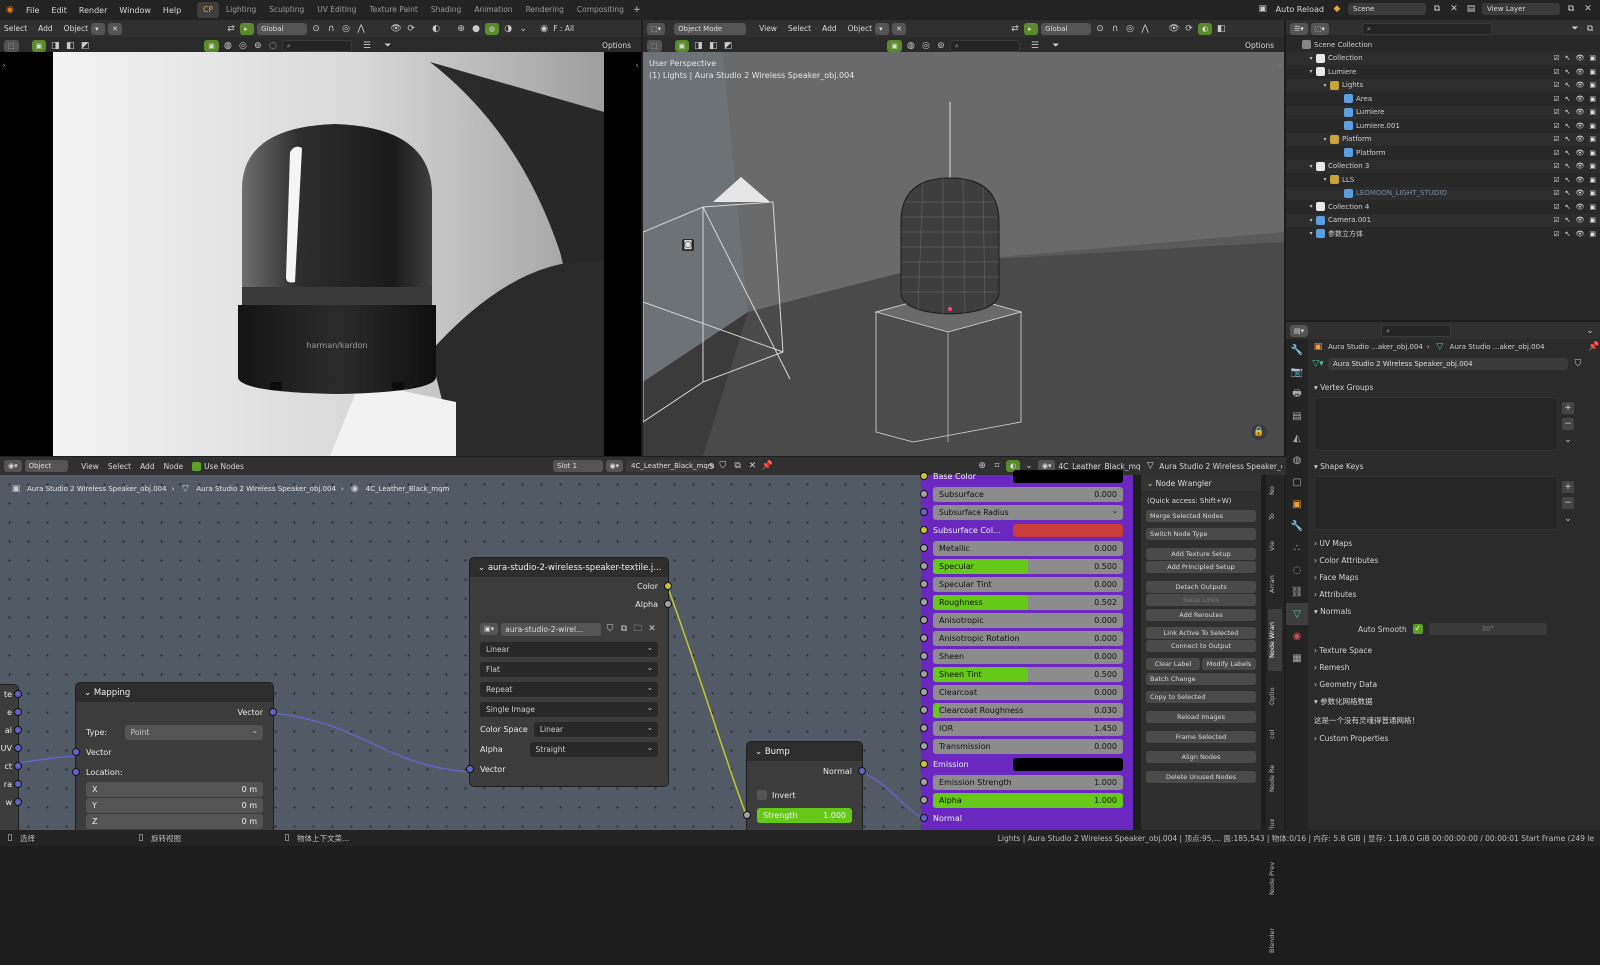 Image resolution: width=1600 pixels, height=965 pixels. Describe the element at coordinates (1454, 466) in the screenshot. I see `shape-keys-section: ▾ Shape Keys` at that location.